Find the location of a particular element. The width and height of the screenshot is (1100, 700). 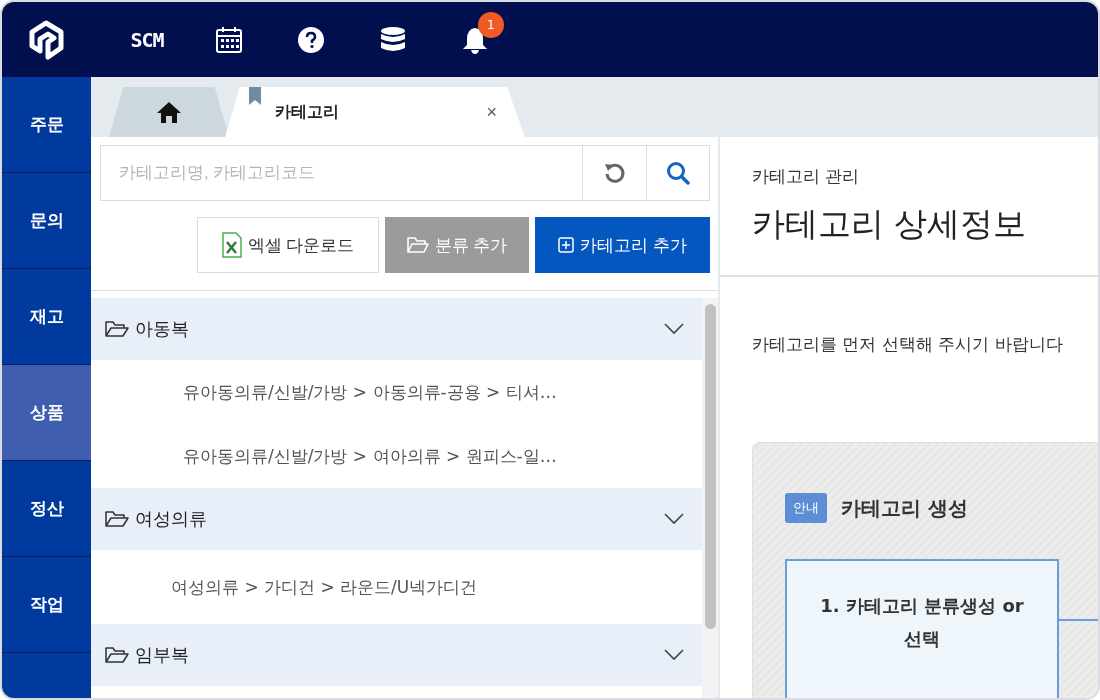

category-group: 임부복 is located at coordinates (396, 655).